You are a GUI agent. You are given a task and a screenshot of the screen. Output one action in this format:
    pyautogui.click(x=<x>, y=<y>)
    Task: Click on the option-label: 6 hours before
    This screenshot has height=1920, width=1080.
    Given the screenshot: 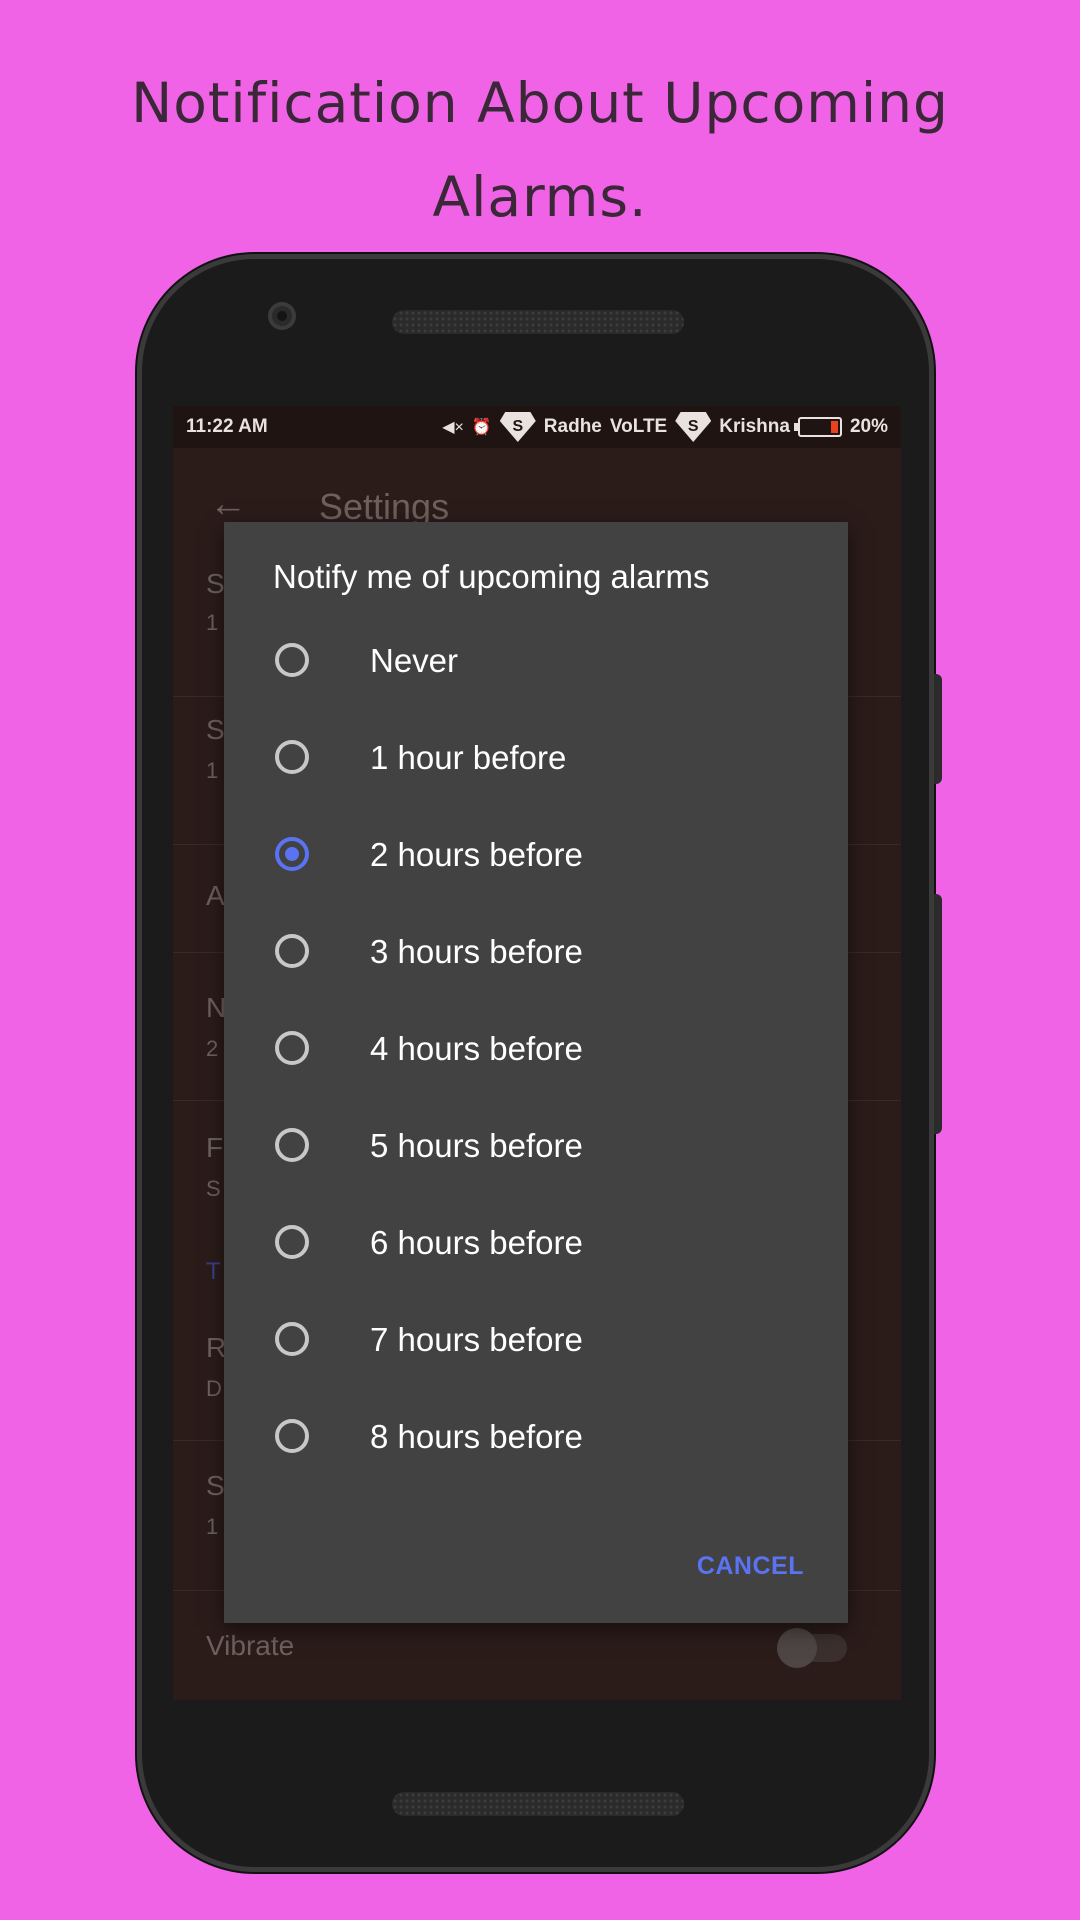 What is the action you would take?
    pyautogui.click(x=476, y=1242)
    